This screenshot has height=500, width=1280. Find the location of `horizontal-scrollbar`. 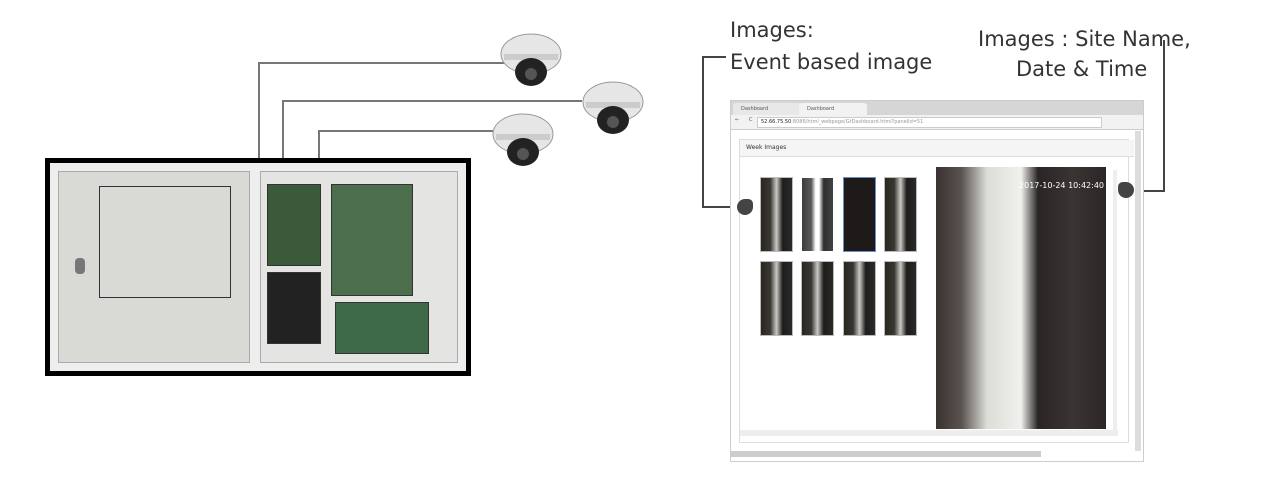

horizontal-scrollbar is located at coordinates (929, 433).